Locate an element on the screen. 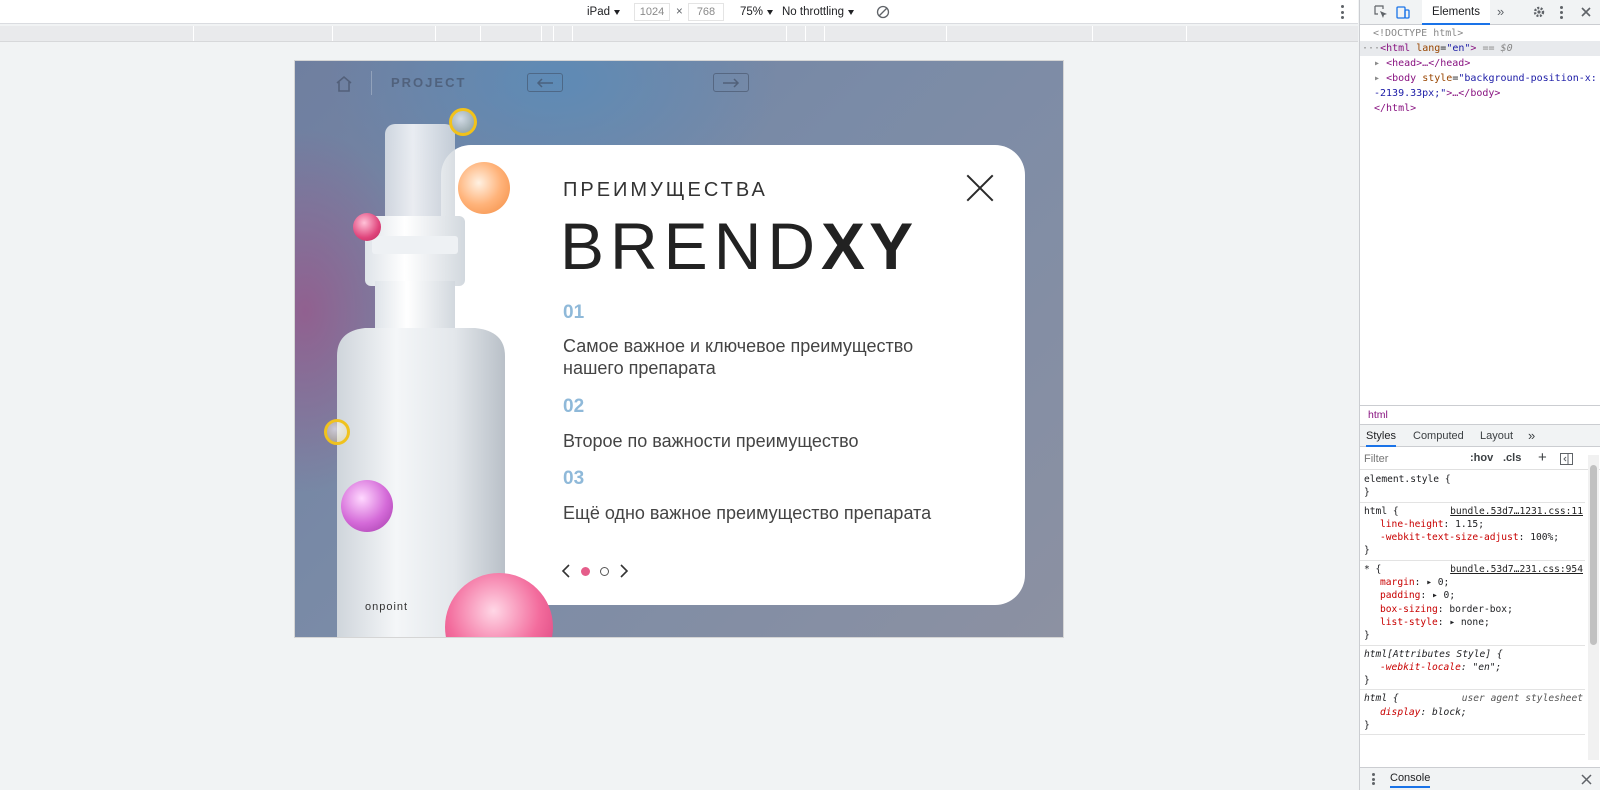  inspect-element-icon is located at coordinates (1381, 12).